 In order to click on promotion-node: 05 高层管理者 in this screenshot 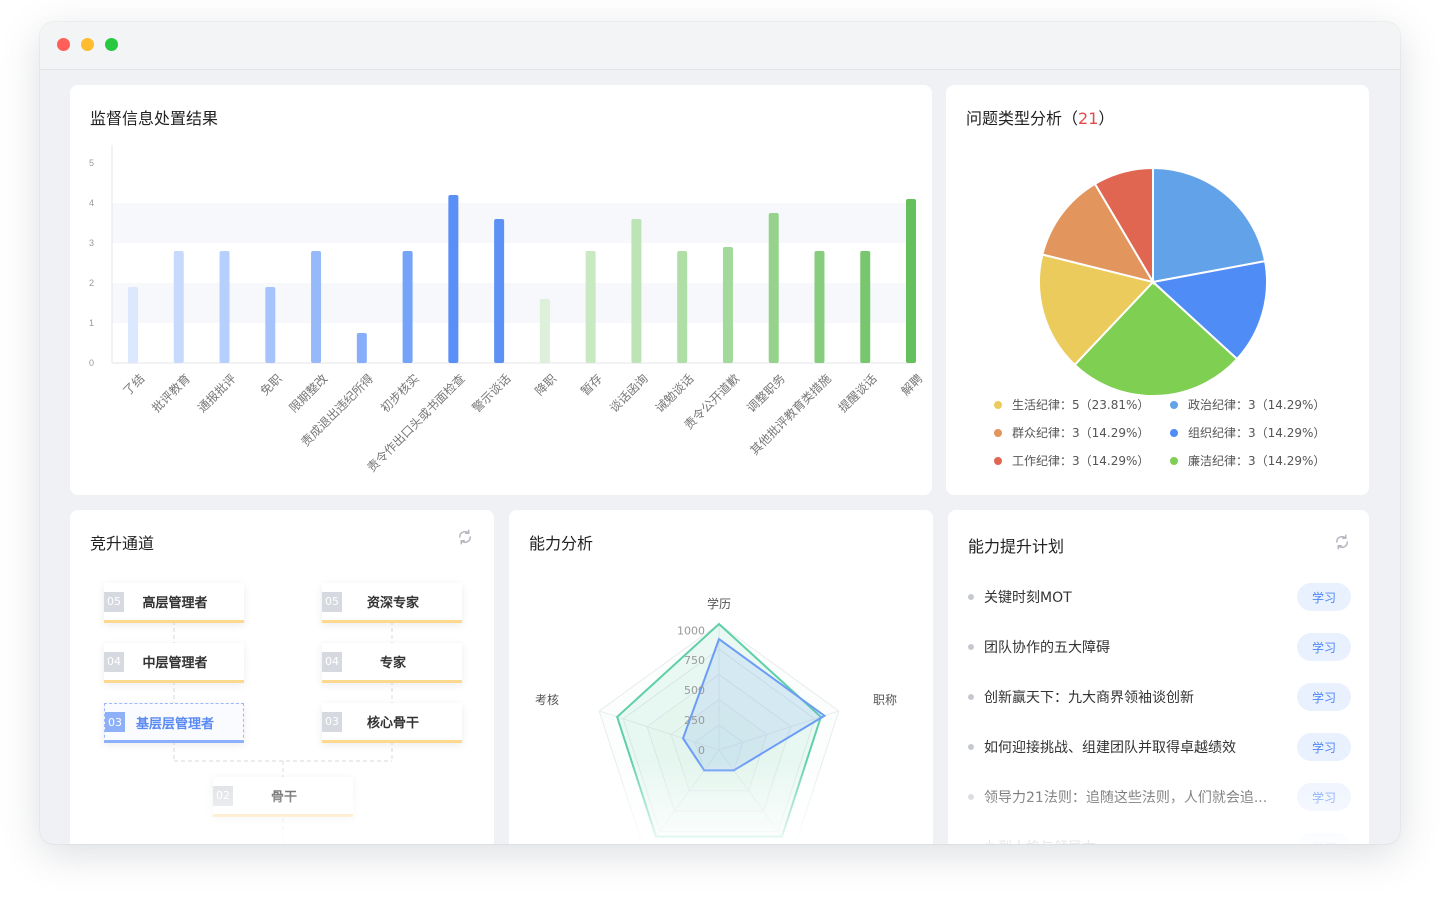, I will do `click(174, 603)`.